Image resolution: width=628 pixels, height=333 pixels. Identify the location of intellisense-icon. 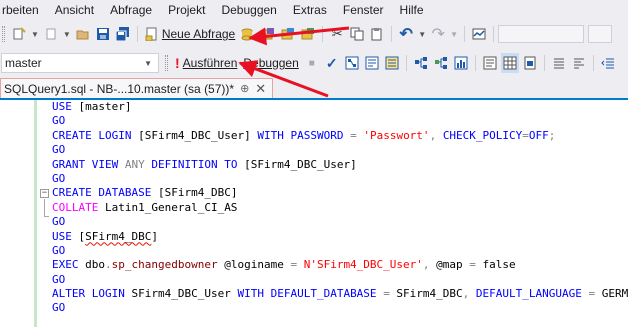
(392, 63).